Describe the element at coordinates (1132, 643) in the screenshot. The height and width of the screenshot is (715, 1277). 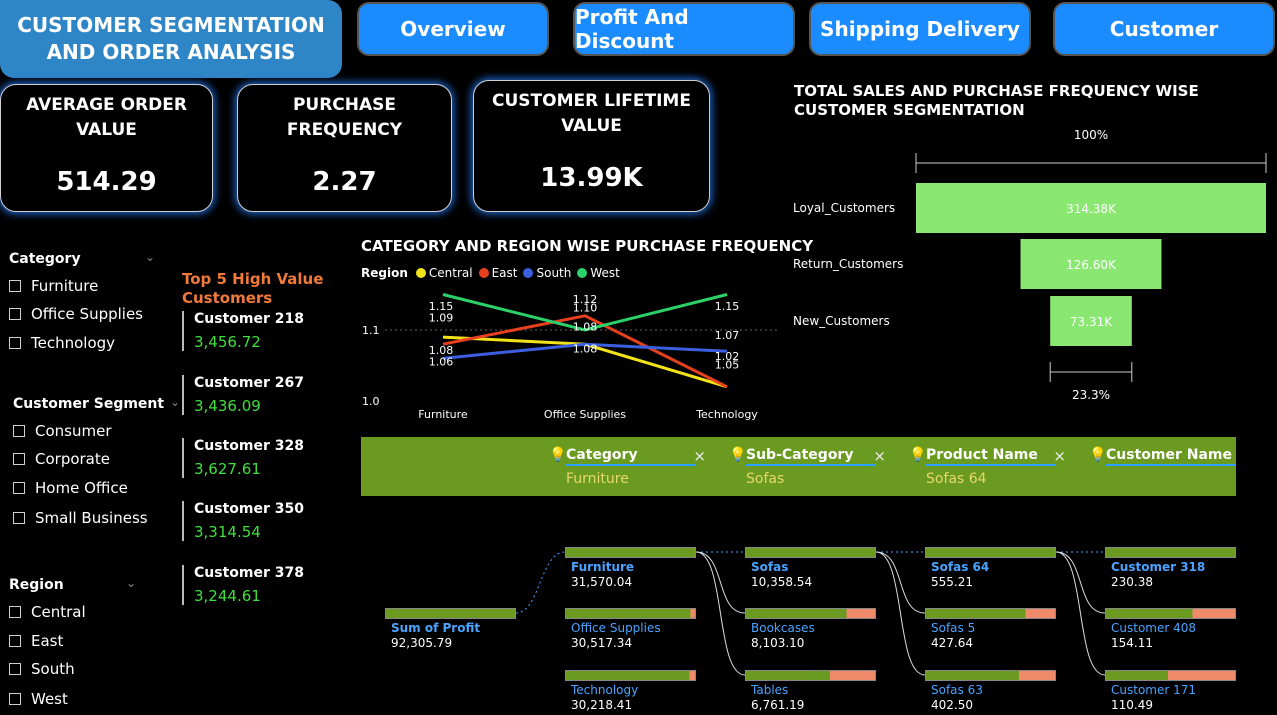
I see `decomp-node-value: 154.11` at that location.